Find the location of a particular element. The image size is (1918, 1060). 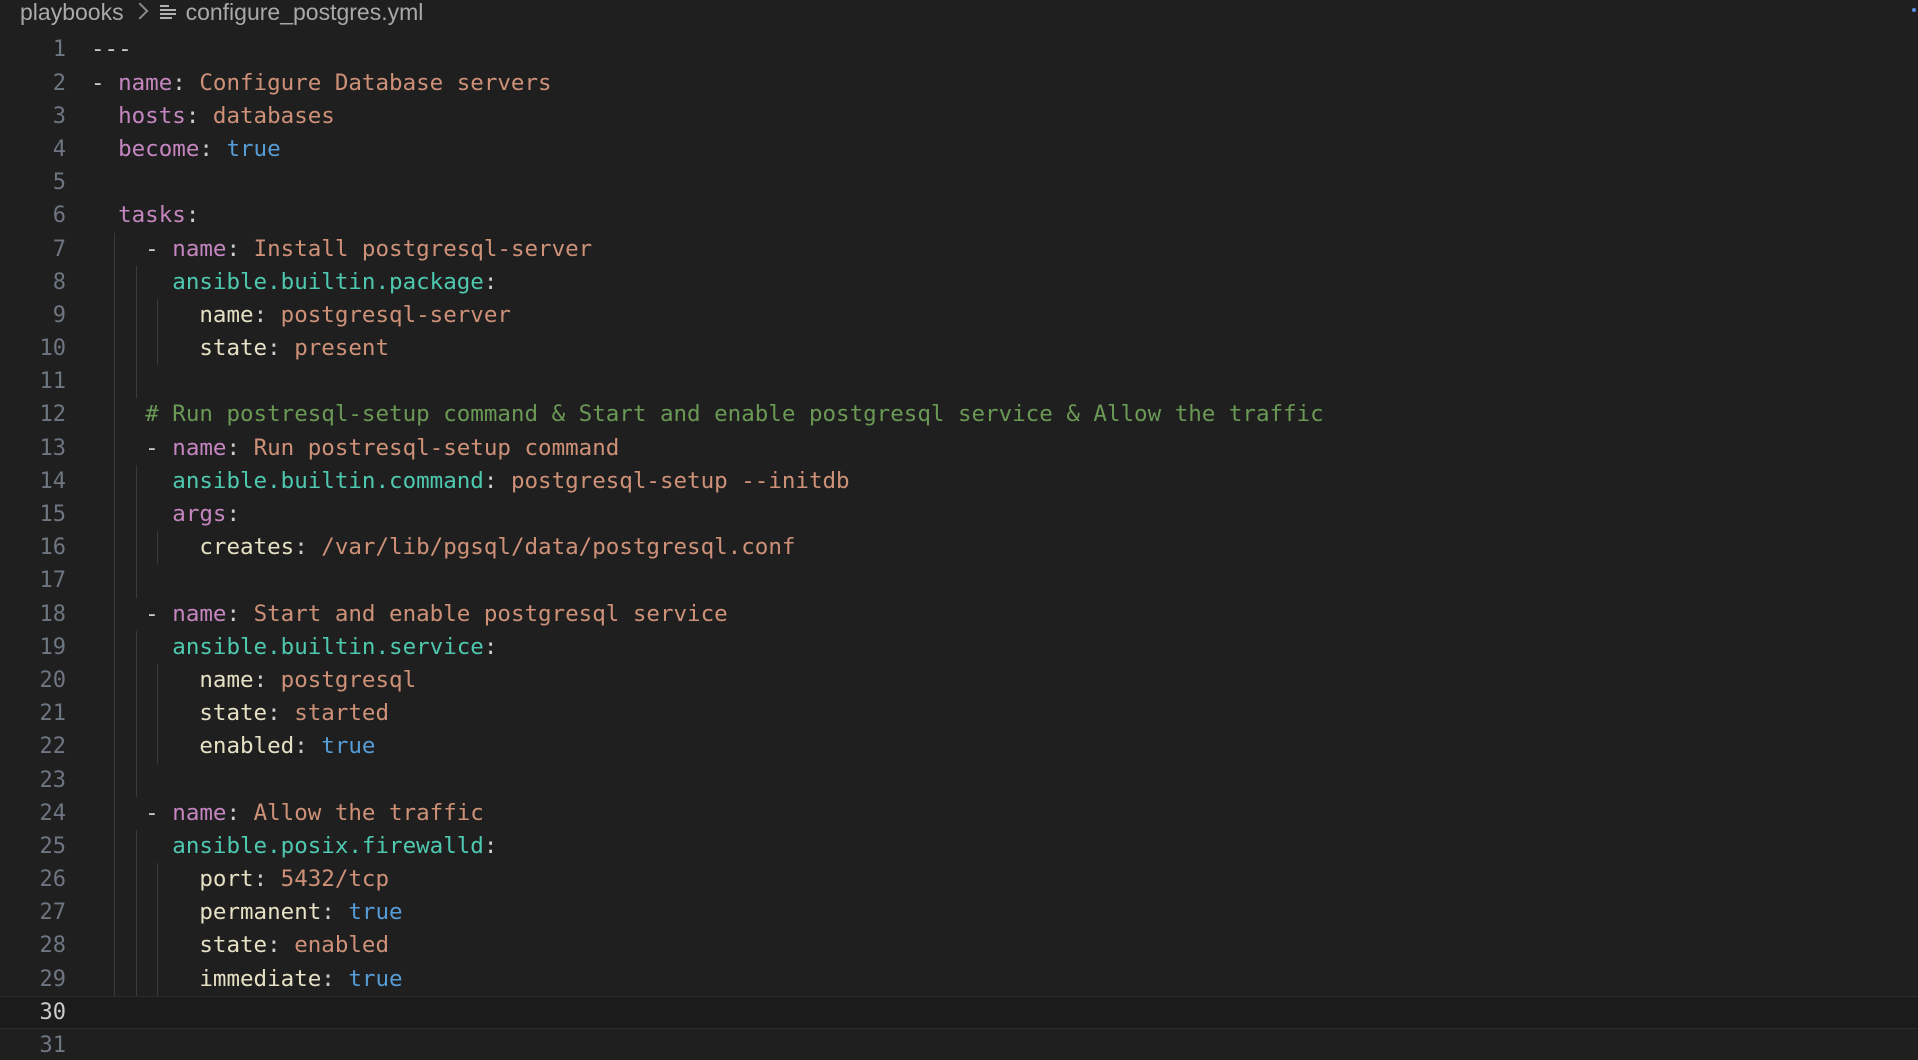

code-line: 31 is located at coordinates (959, 1044).